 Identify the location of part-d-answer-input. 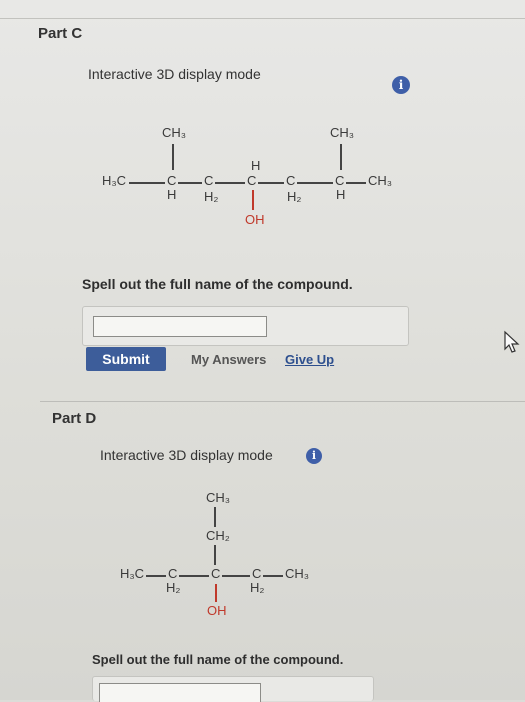
(180, 692).